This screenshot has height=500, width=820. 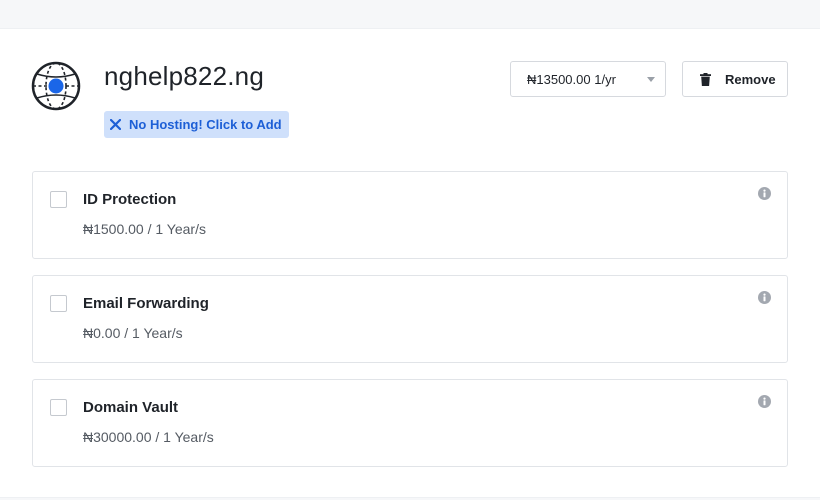 What do you see at coordinates (651, 79) in the screenshot?
I see `chevron-down-icon` at bounding box center [651, 79].